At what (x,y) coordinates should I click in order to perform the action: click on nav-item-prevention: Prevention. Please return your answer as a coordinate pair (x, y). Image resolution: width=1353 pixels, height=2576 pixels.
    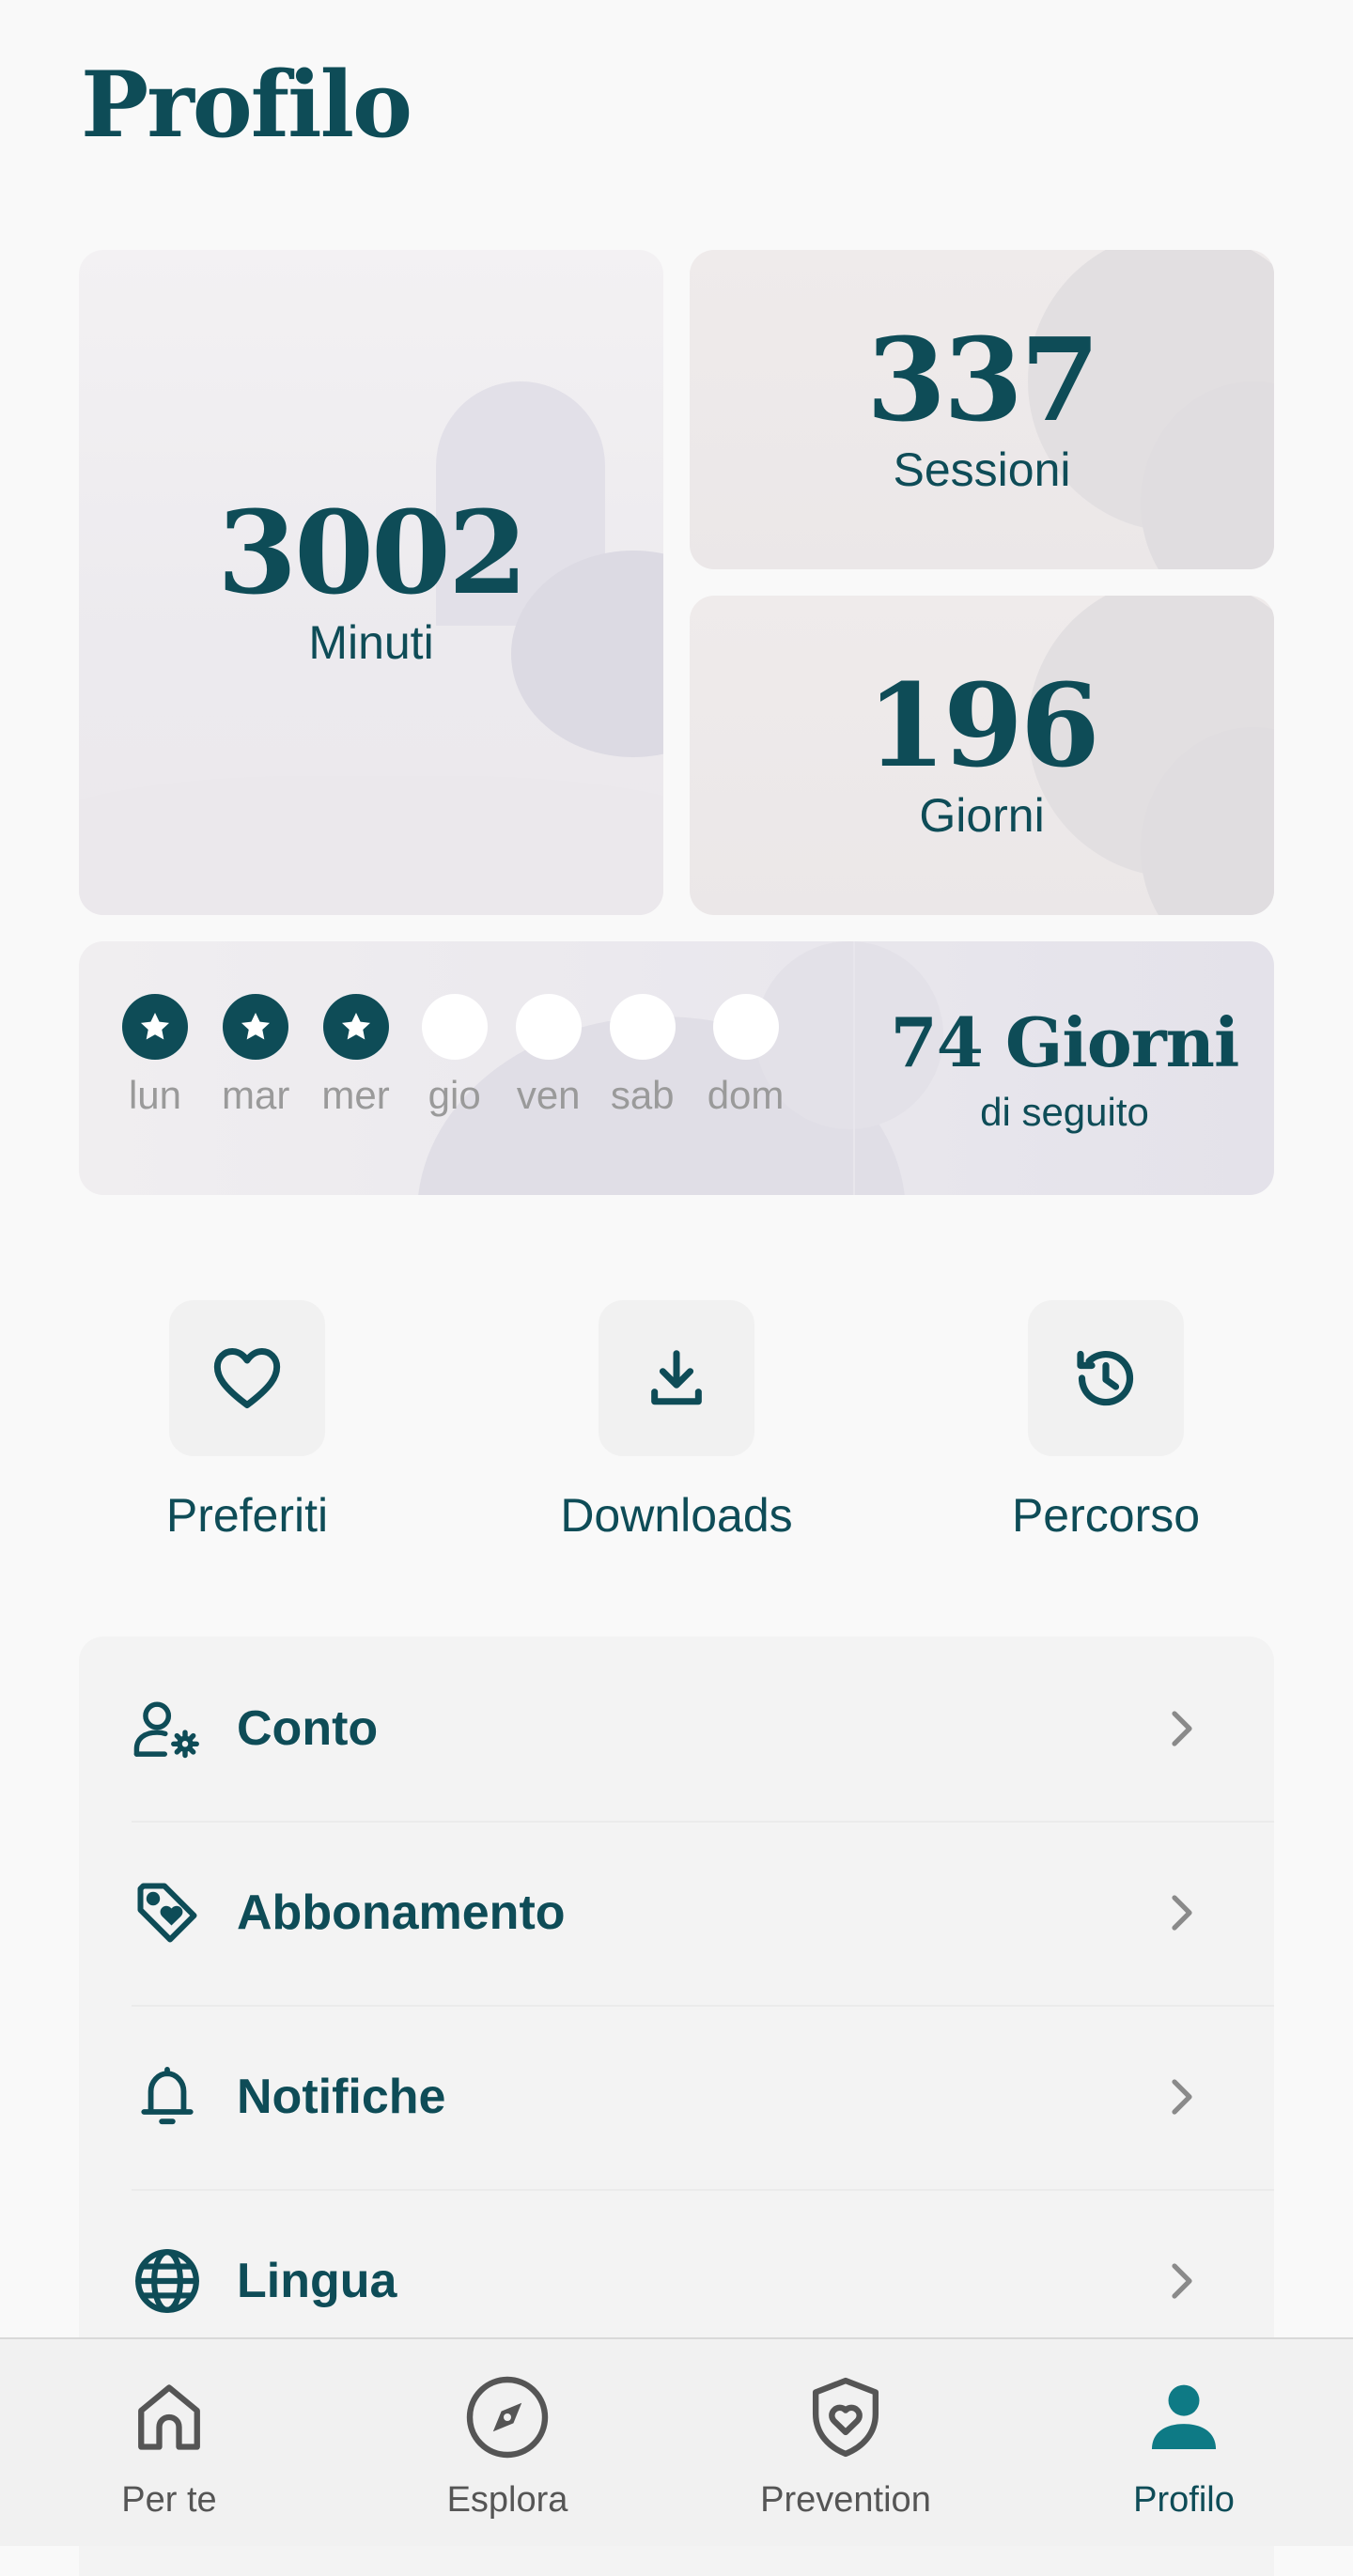
    Looking at the image, I should click on (846, 2442).